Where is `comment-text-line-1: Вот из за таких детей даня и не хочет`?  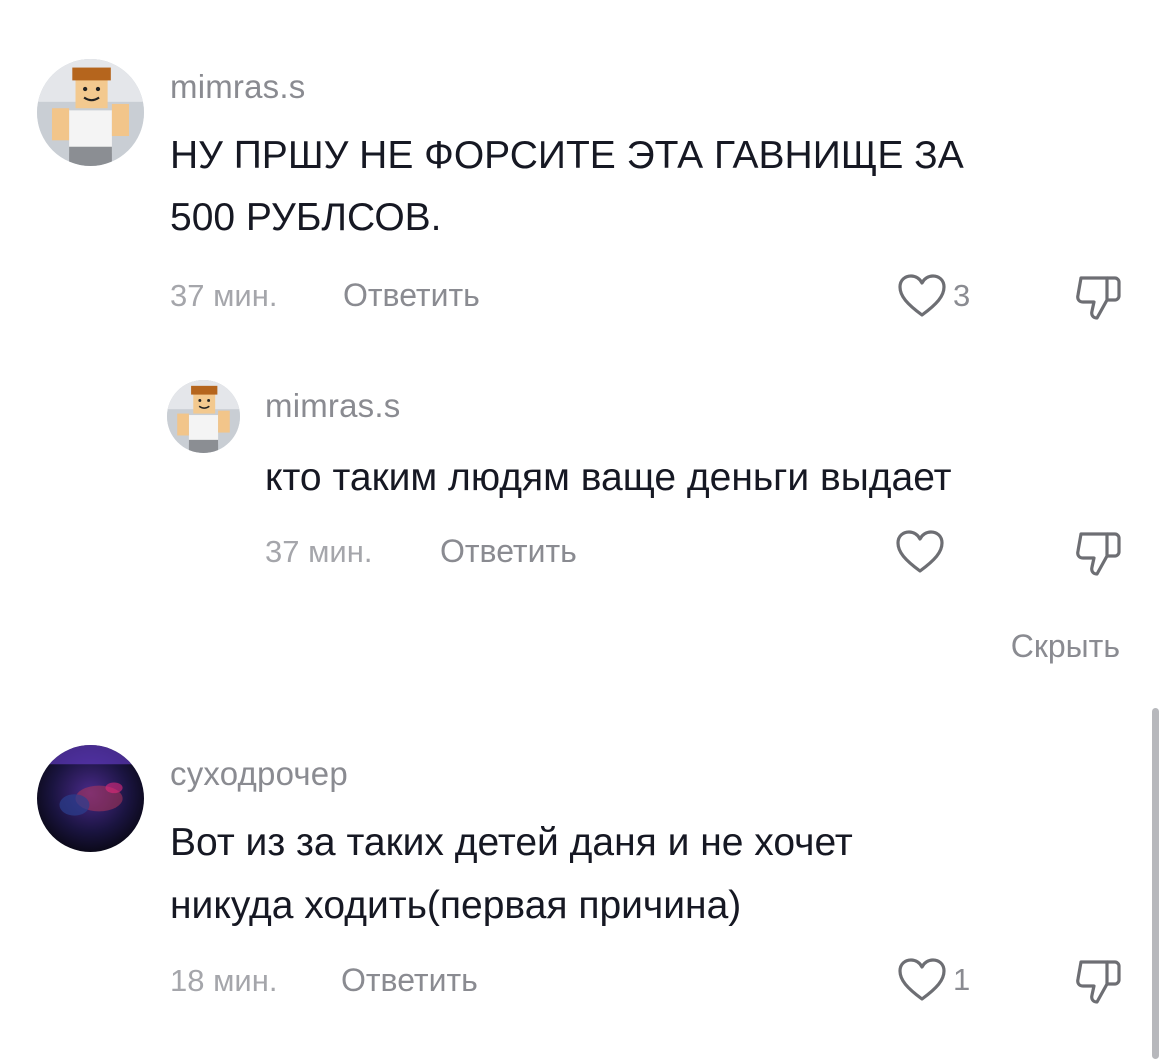
comment-text-line-1: Вот из за таких детей даня и не хочет is located at coordinates (511, 842).